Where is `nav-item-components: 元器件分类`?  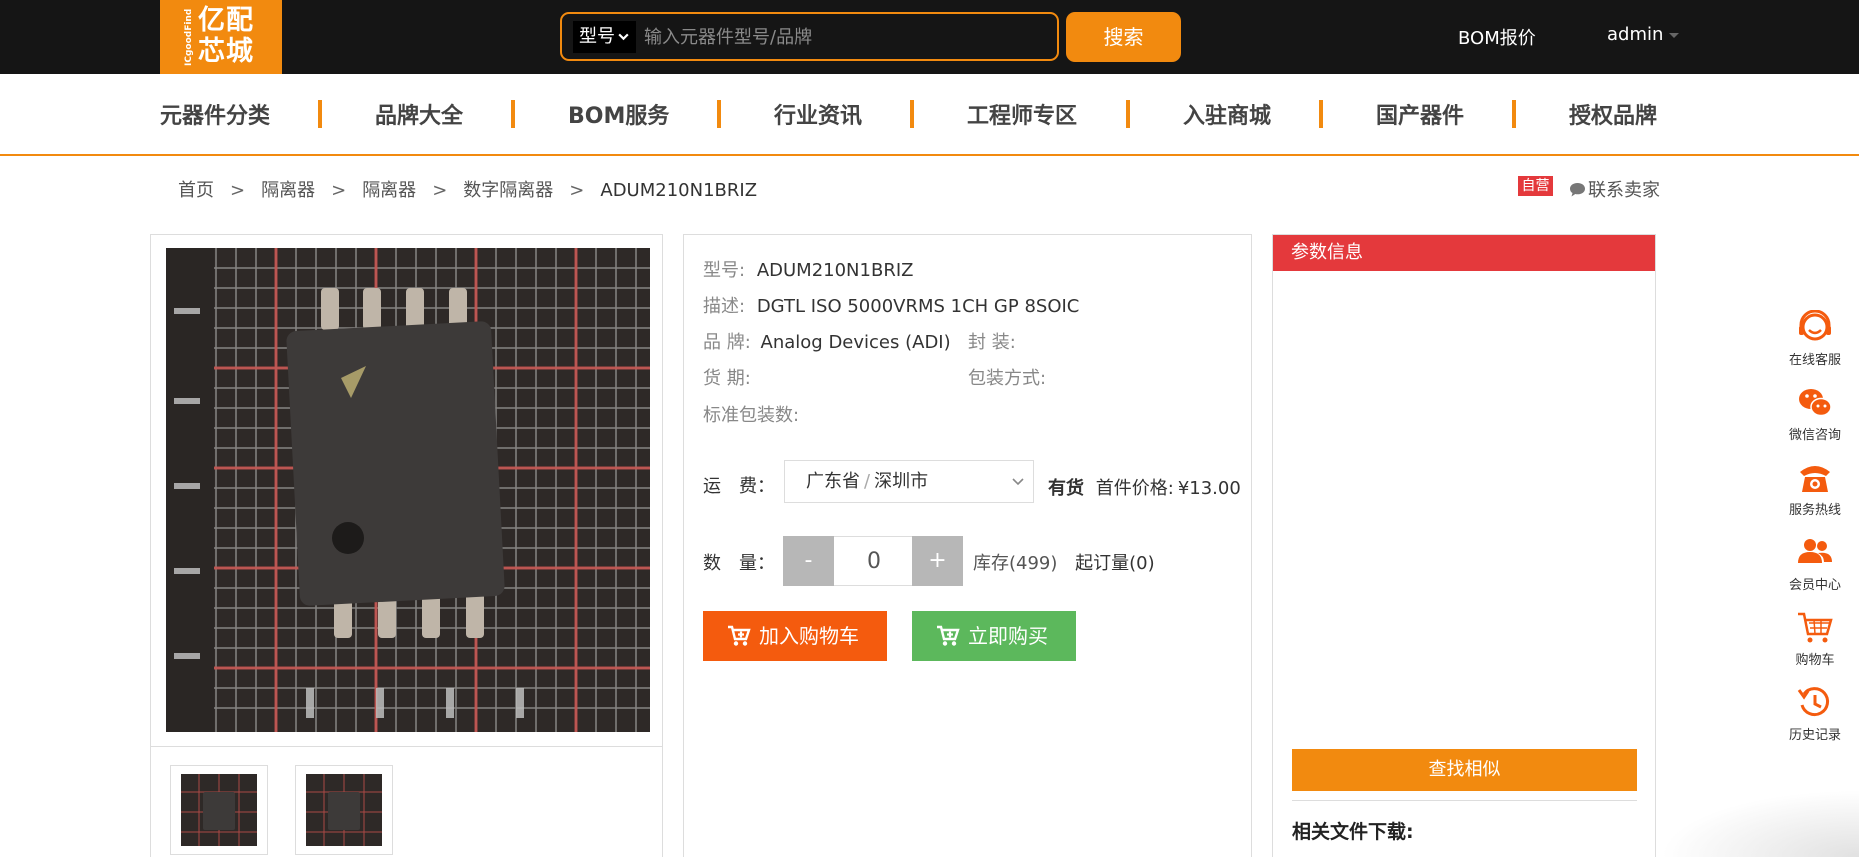
nav-item-components: 元器件分类 is located at coordinates (215, 114).